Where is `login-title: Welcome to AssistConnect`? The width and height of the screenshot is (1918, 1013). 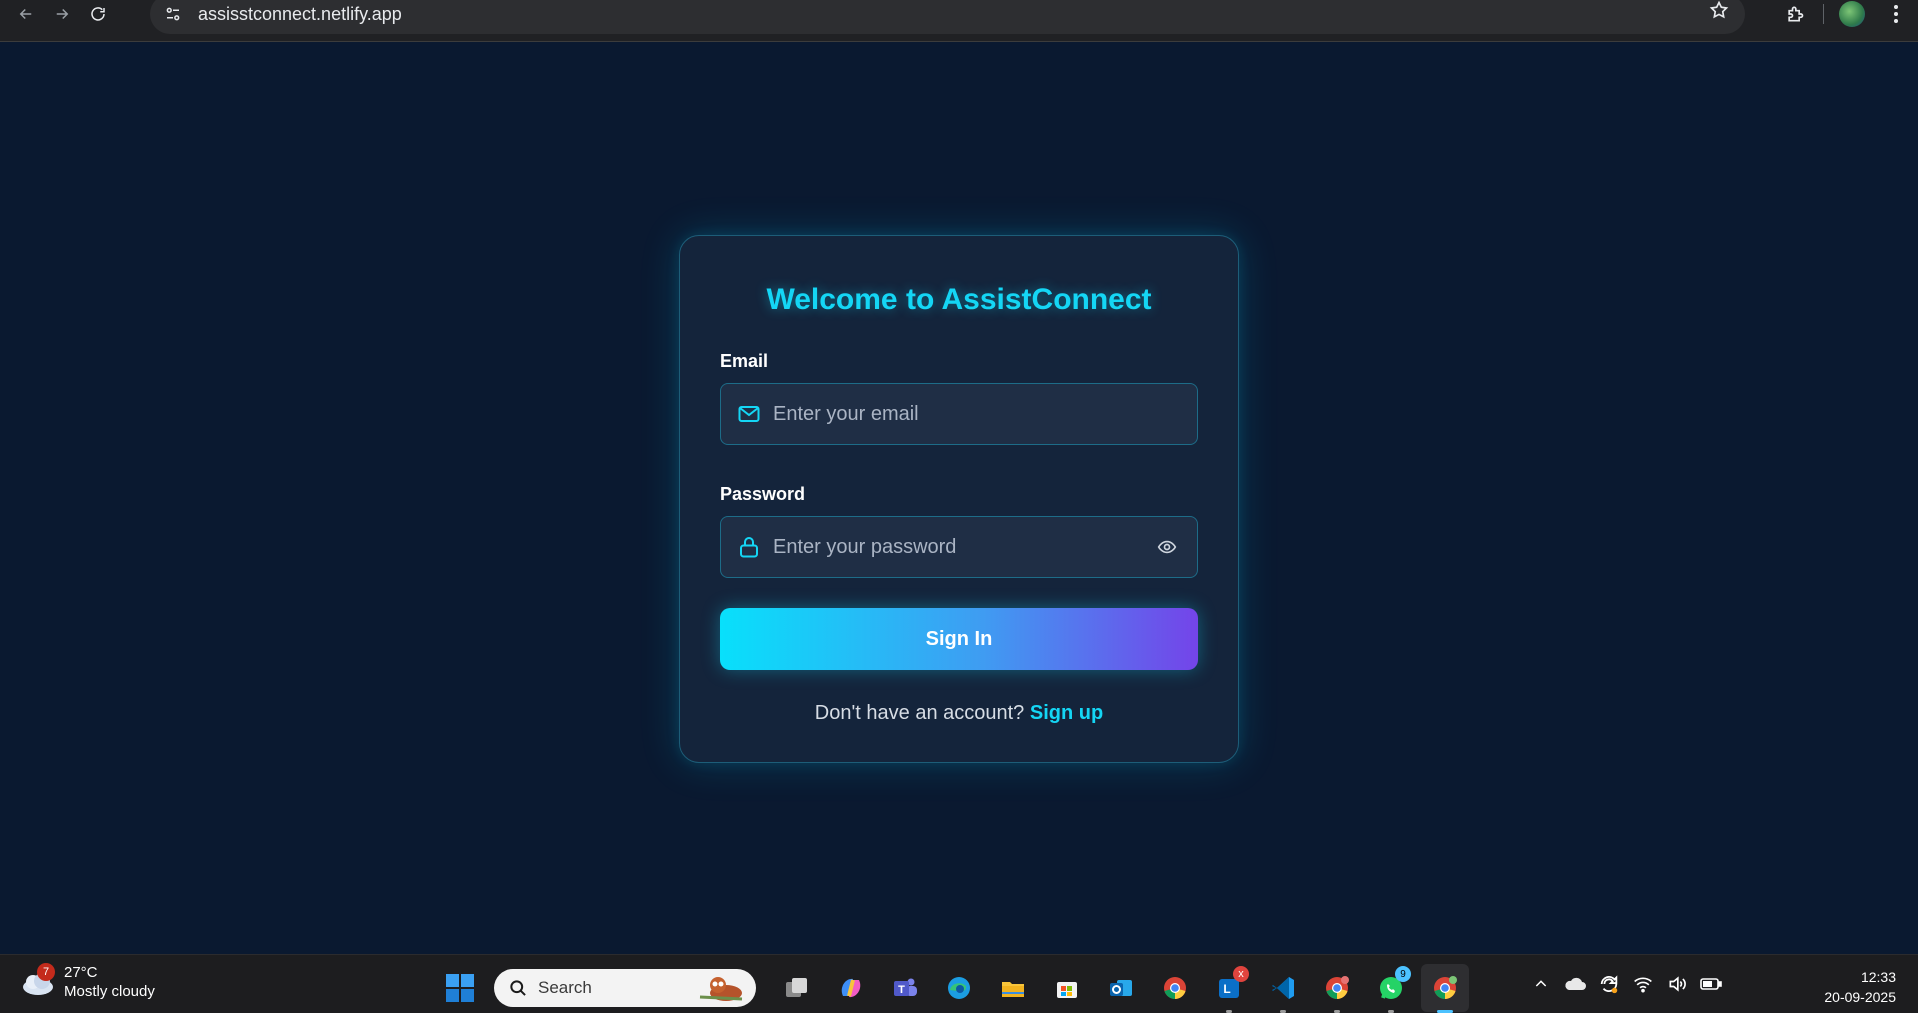 login-title: Welcome to AssistConnect is located at coordinates (959, 299).